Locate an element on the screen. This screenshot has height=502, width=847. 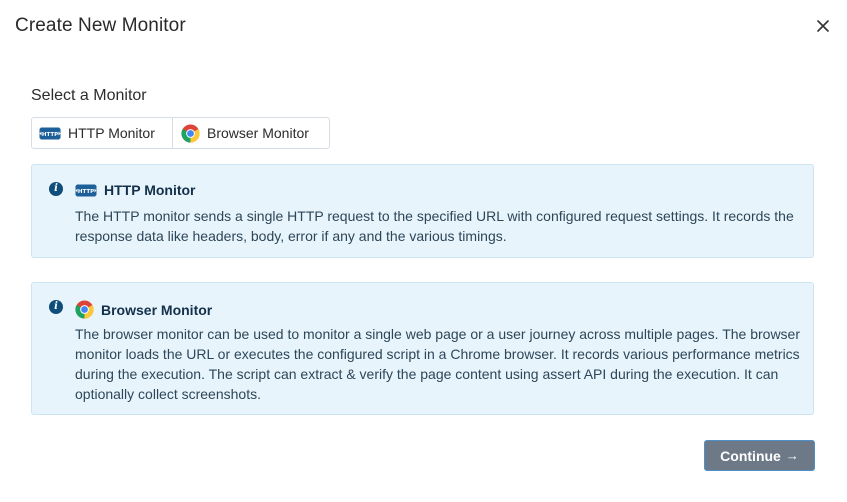
http-card-title: HTTP Monitor is located at coordinates (150, 190).